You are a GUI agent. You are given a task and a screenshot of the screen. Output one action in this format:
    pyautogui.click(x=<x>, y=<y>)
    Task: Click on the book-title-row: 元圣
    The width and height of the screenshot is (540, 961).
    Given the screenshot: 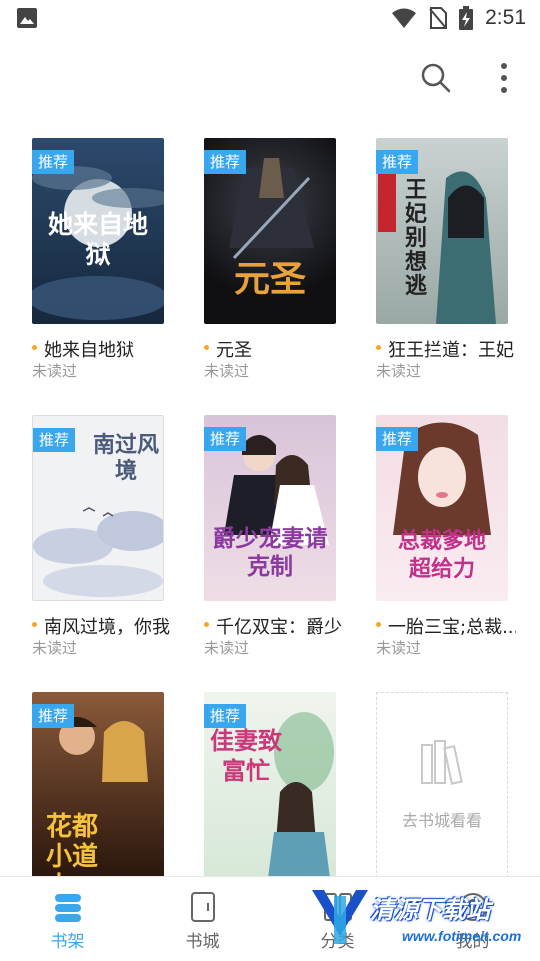 What is the action you would take?
    pyautogui.click(x=274, y=348)
    